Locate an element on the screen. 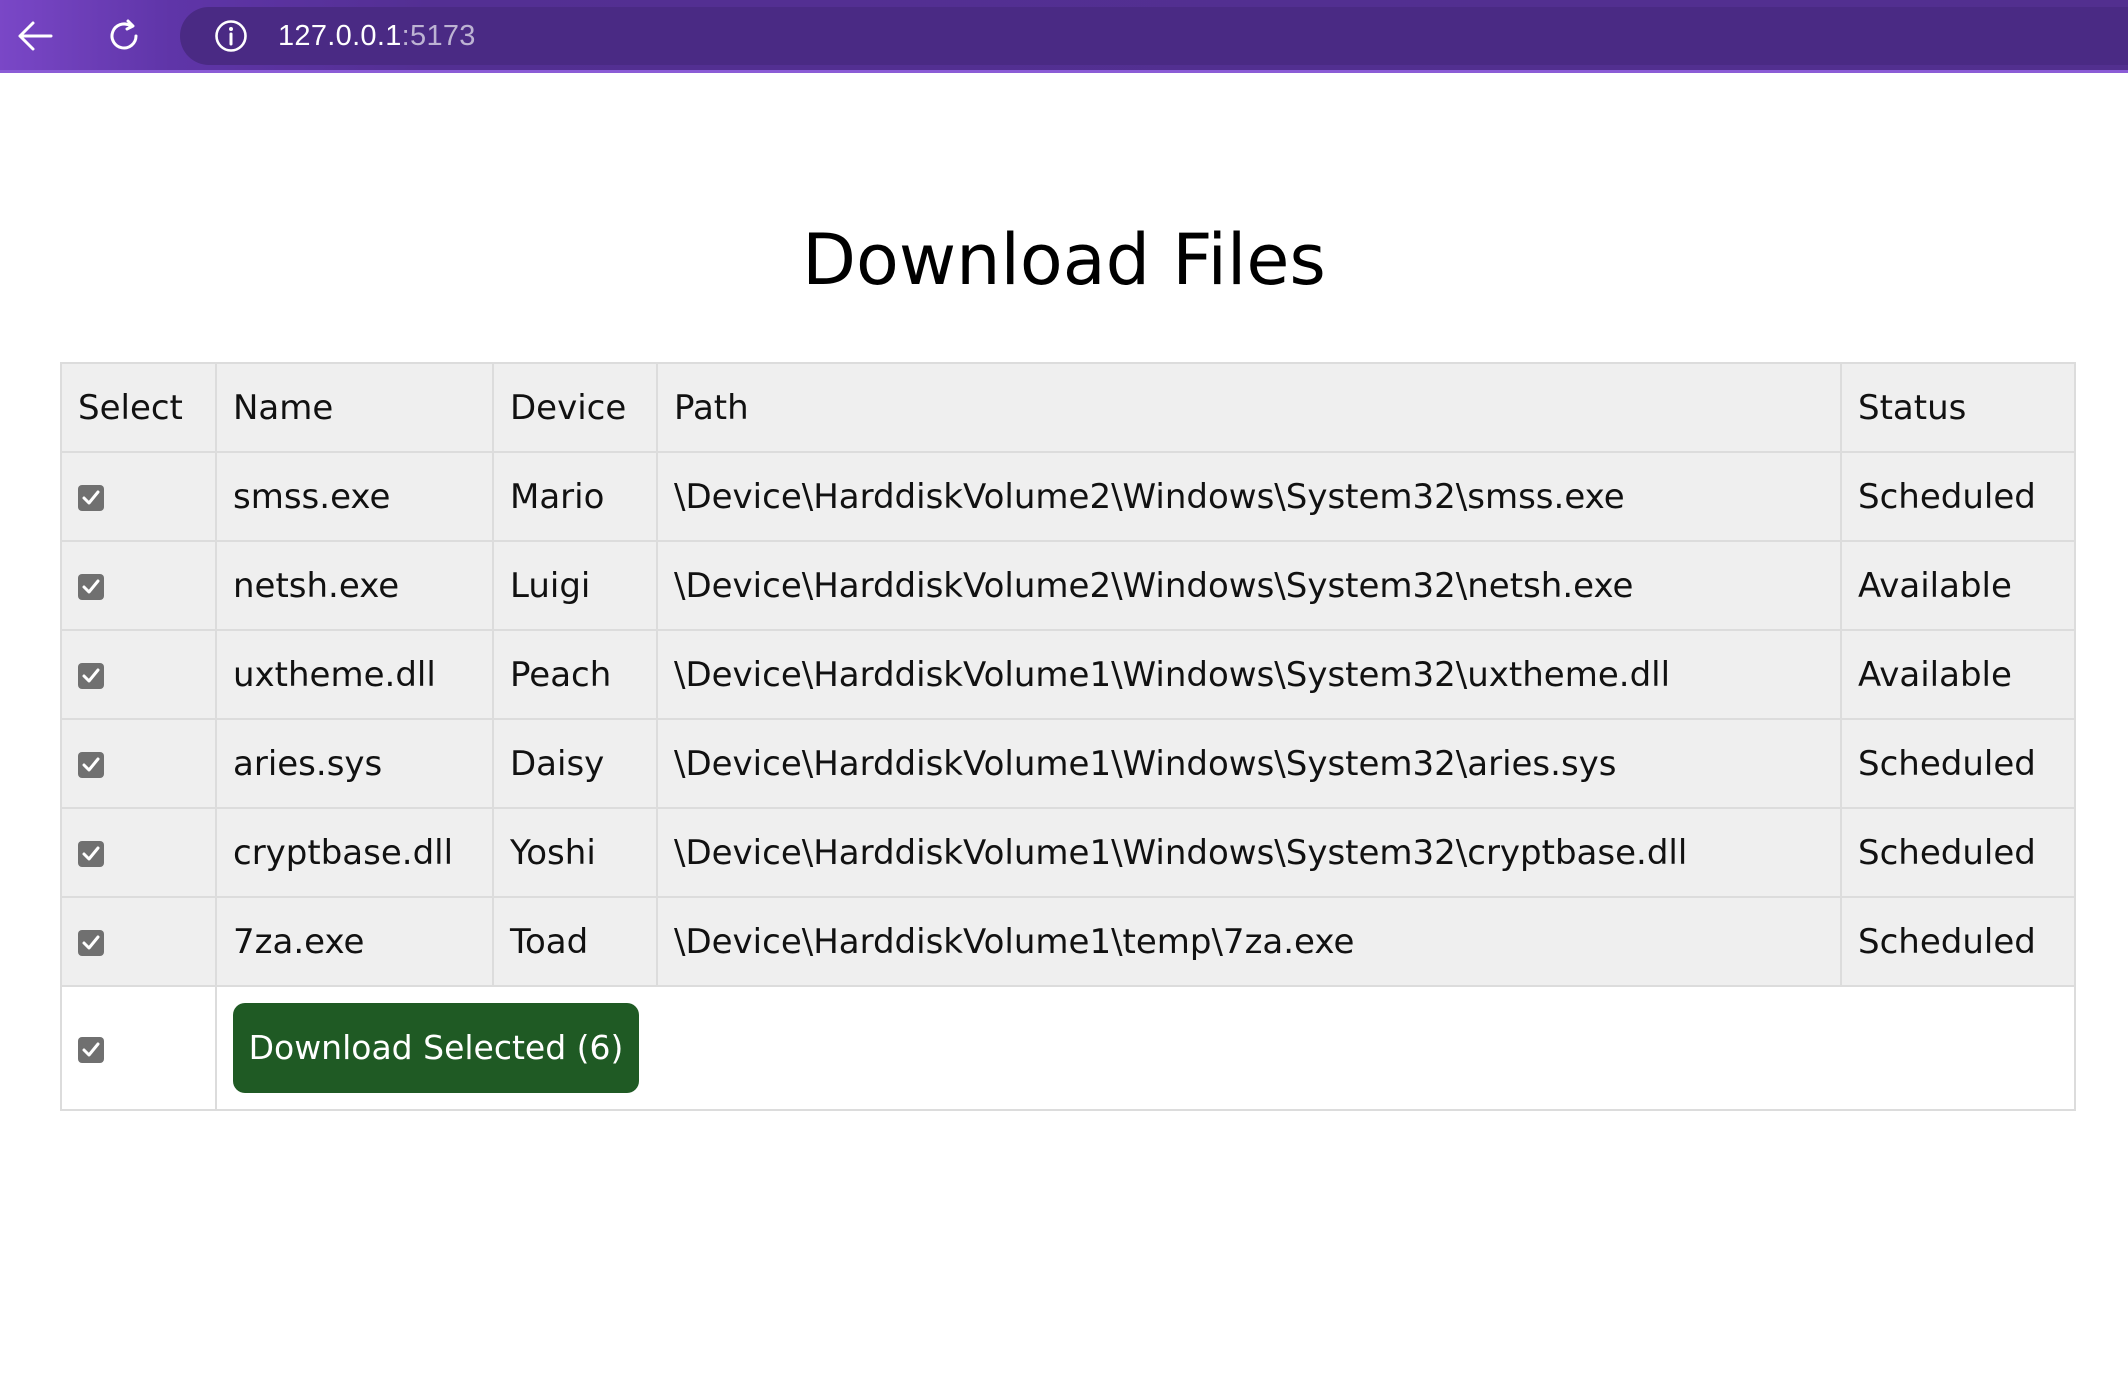 The height and width of the screenshot is (1394, 2128). file-name: cryptbase.dll is located at coordinates (354, 852).